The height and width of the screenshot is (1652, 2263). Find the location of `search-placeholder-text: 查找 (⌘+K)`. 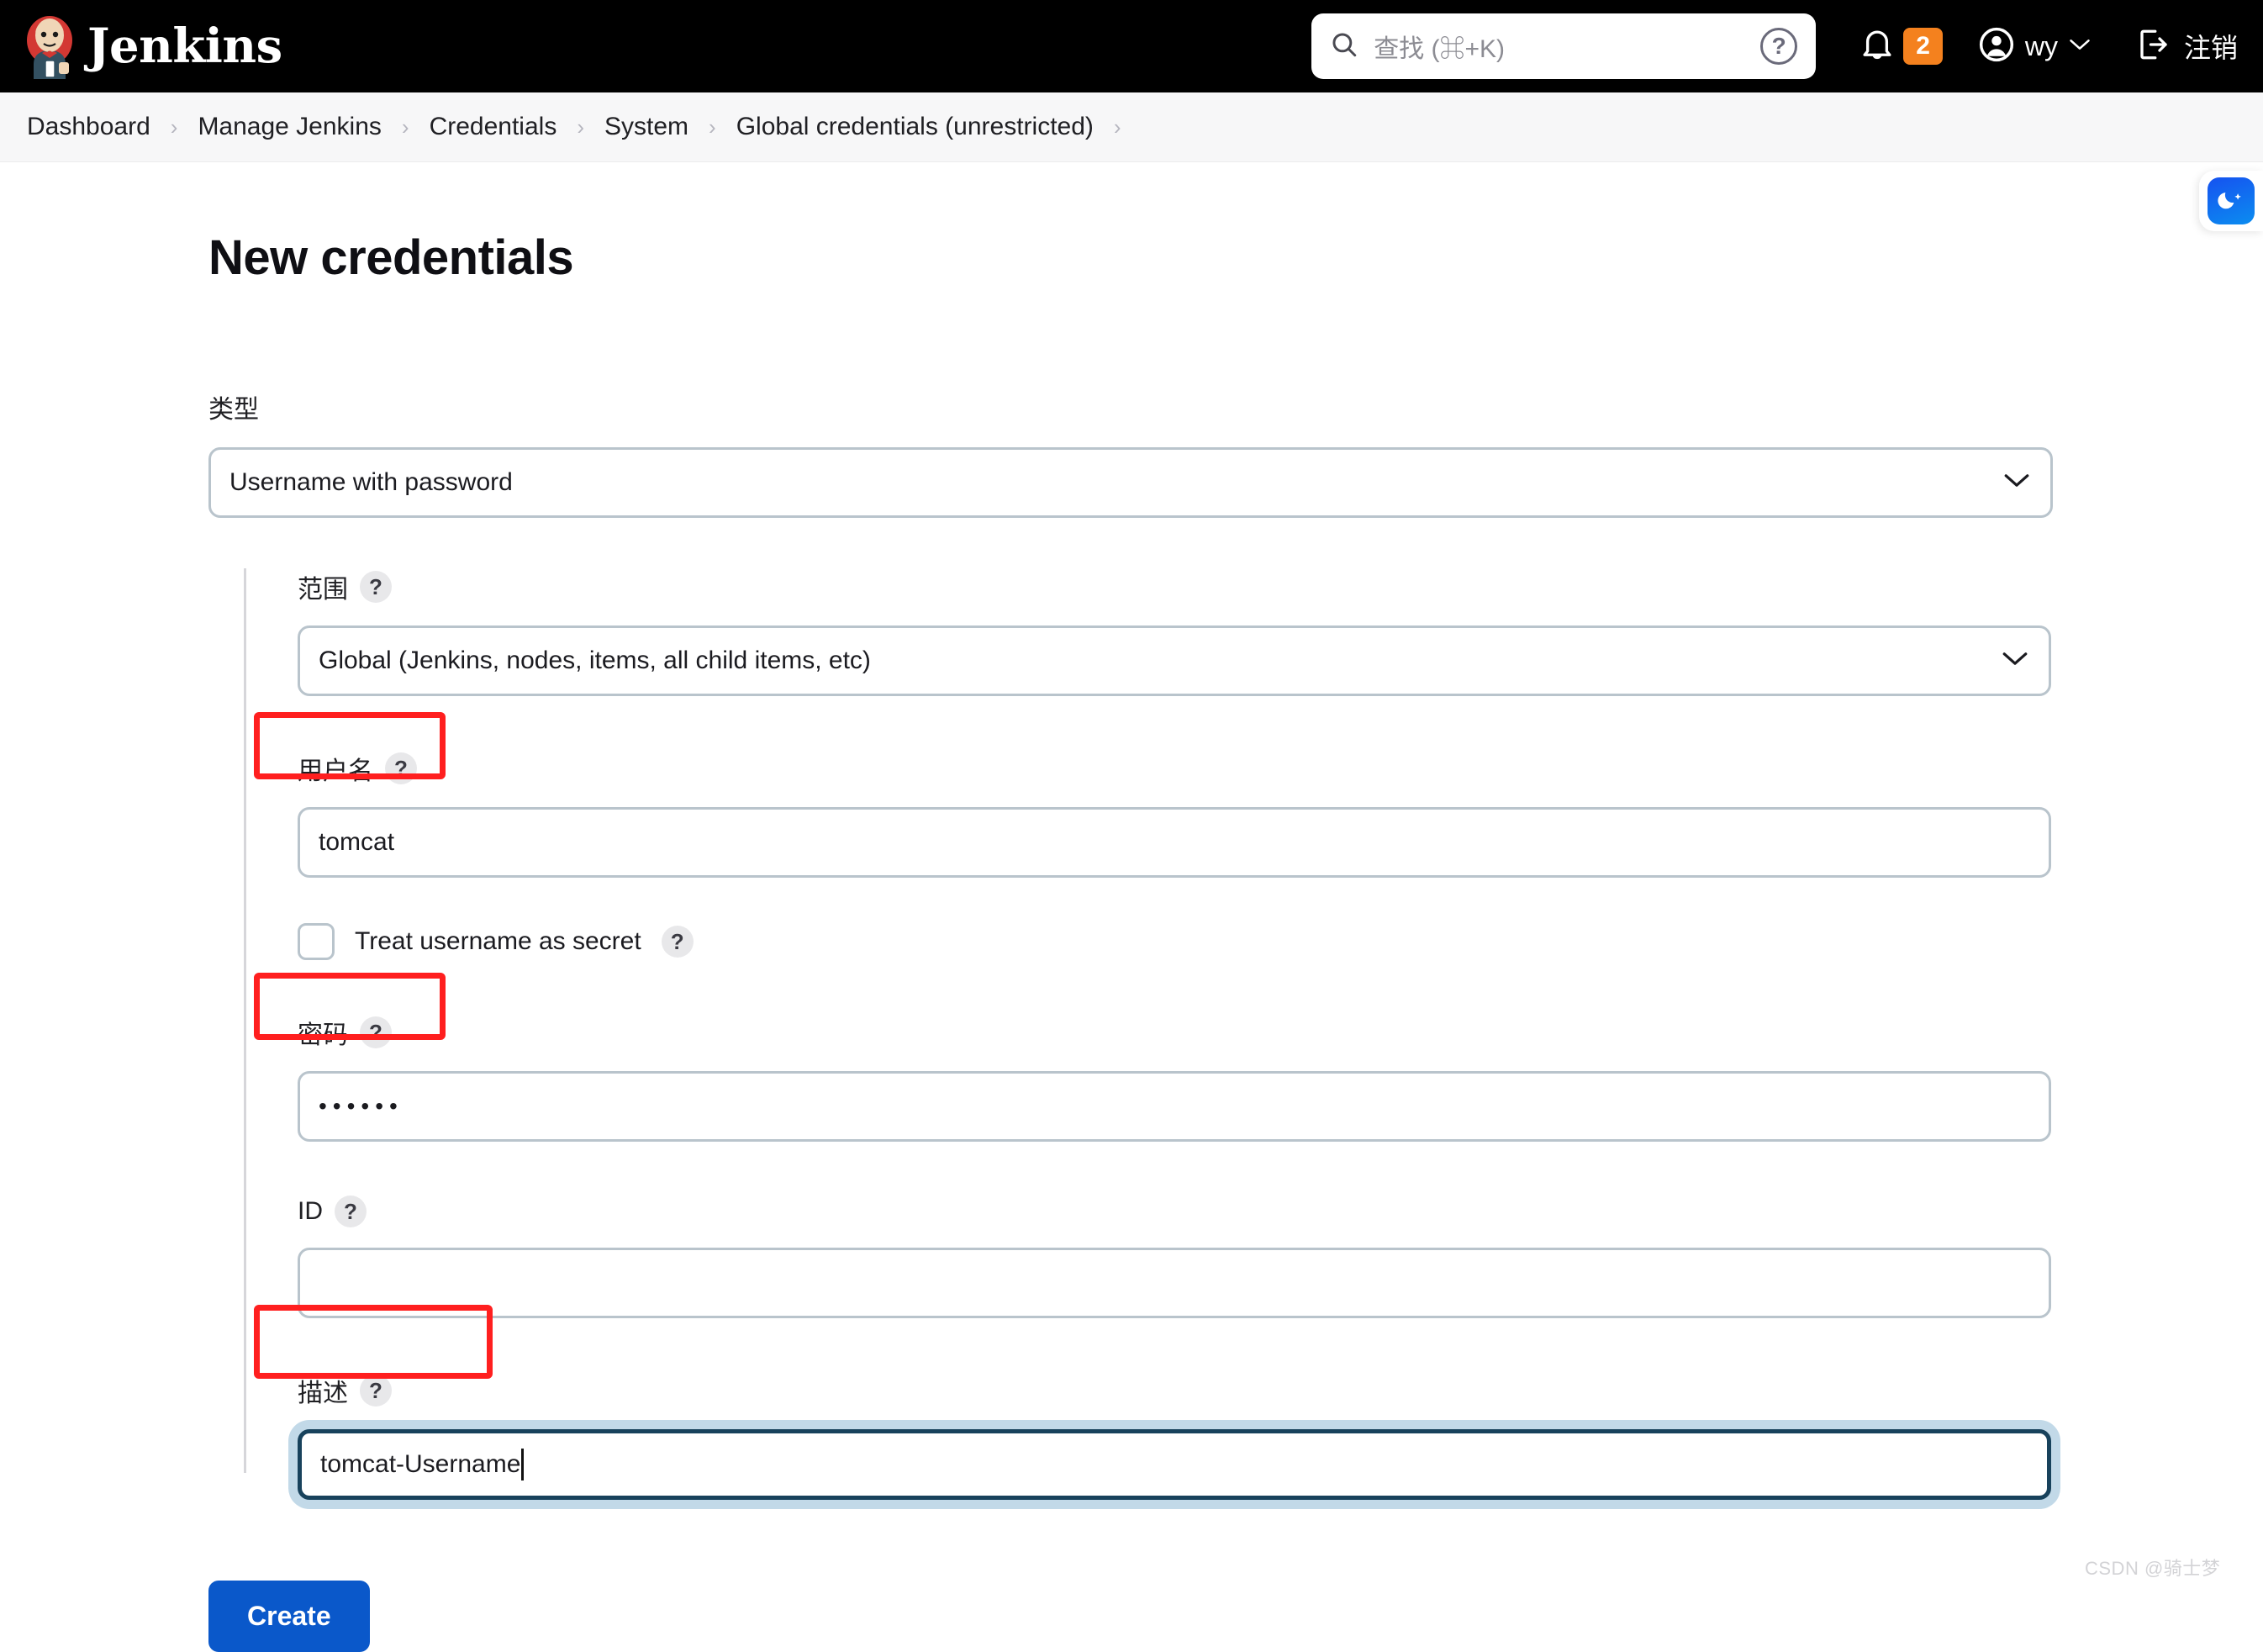

search-placeholder-text: 查找 (⌘+K) is located at coordinates (1440, 49).